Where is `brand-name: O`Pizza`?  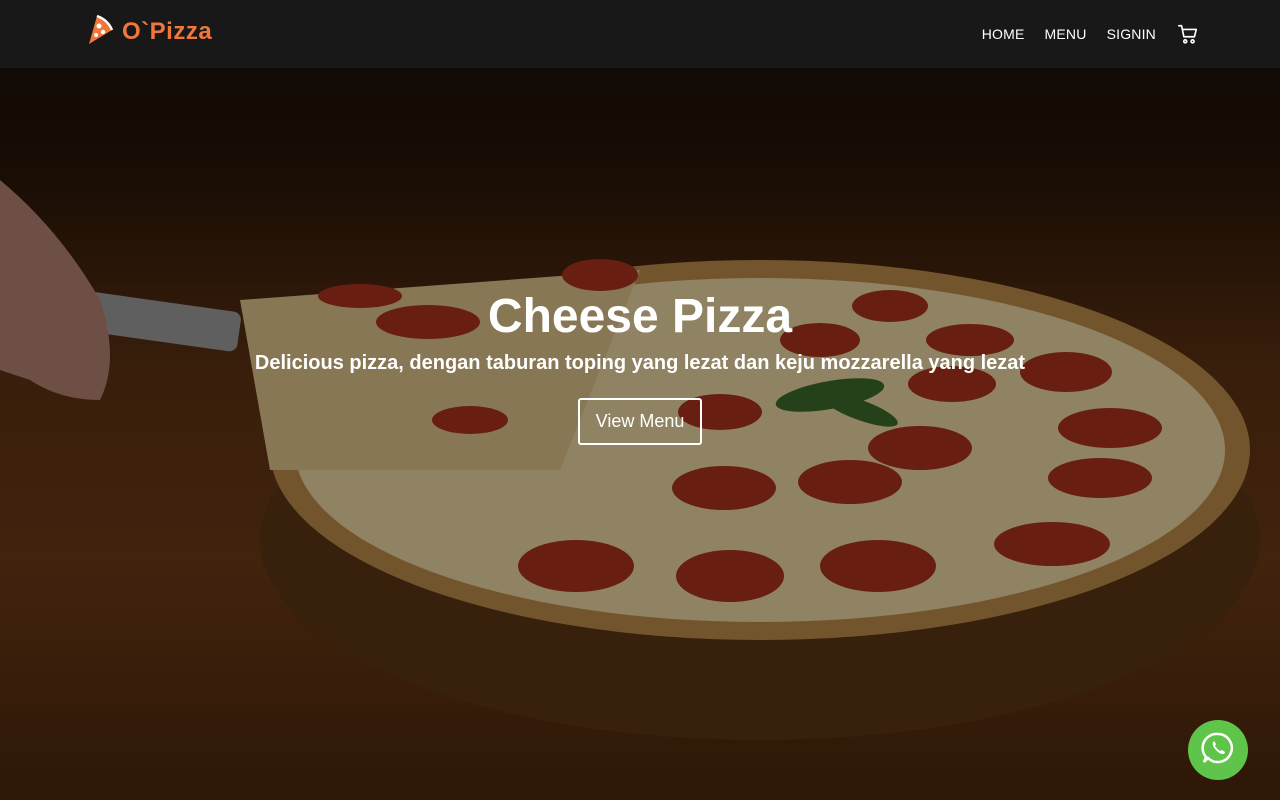
brand-name: O`Pizza is located at coordinates (167, 31).